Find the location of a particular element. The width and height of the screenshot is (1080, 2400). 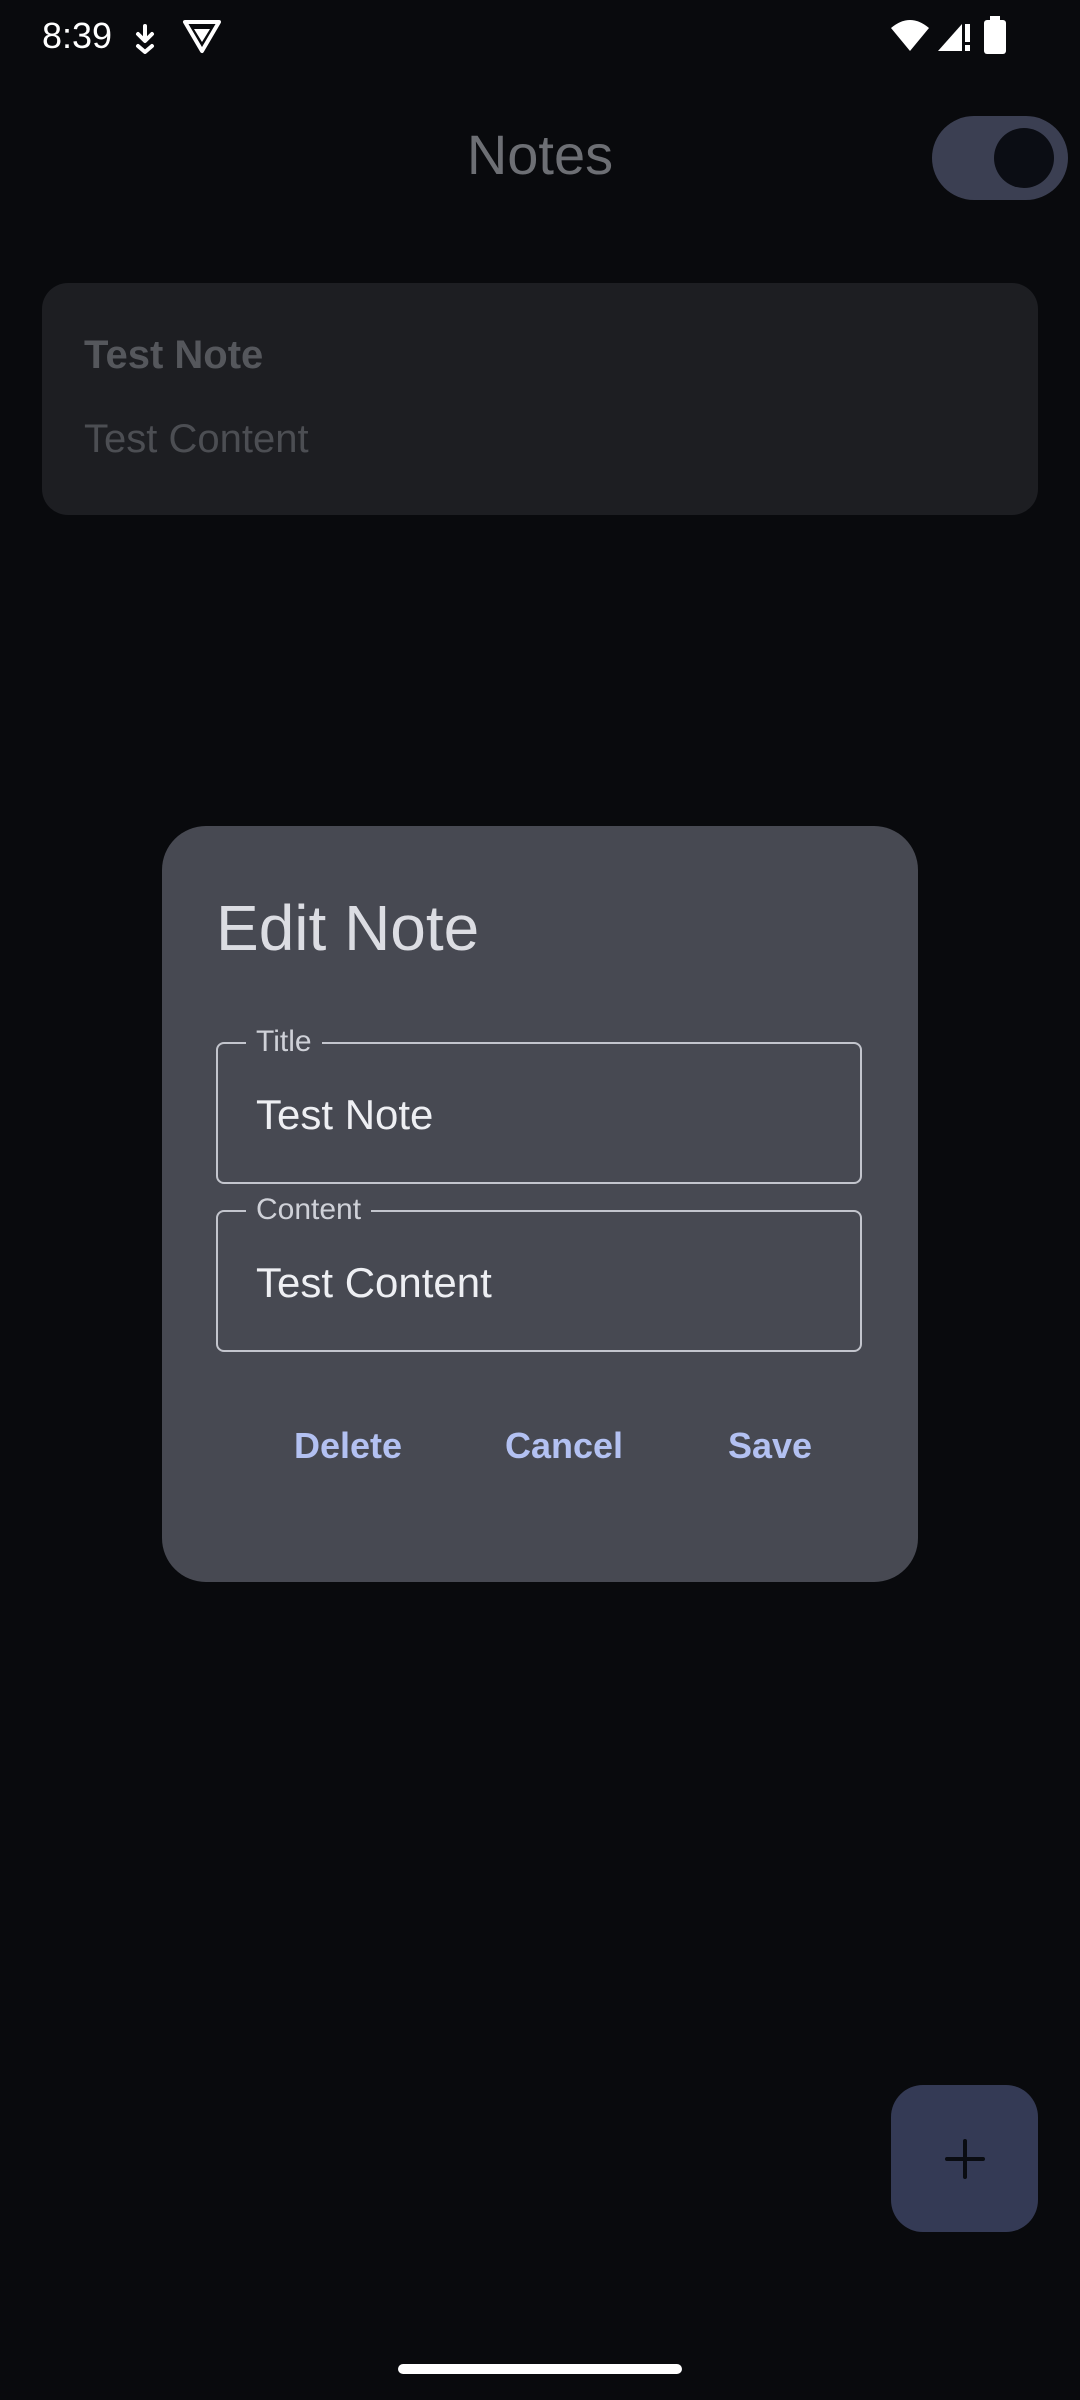

gesture-nav-bar is located at coordinates (540, 2369).